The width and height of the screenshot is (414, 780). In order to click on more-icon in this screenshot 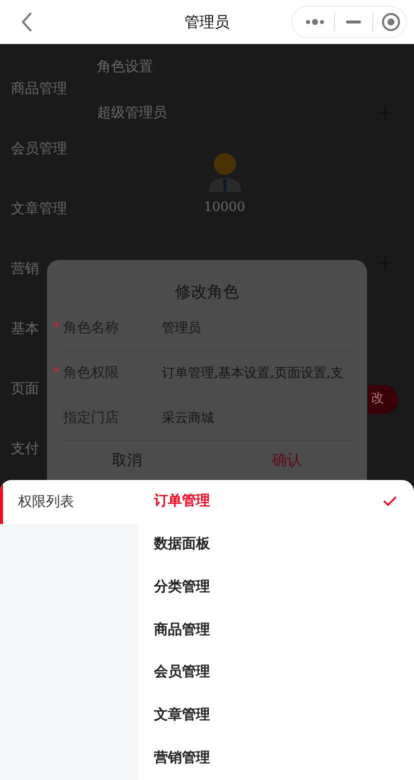, I will do `click(315, 22)`.